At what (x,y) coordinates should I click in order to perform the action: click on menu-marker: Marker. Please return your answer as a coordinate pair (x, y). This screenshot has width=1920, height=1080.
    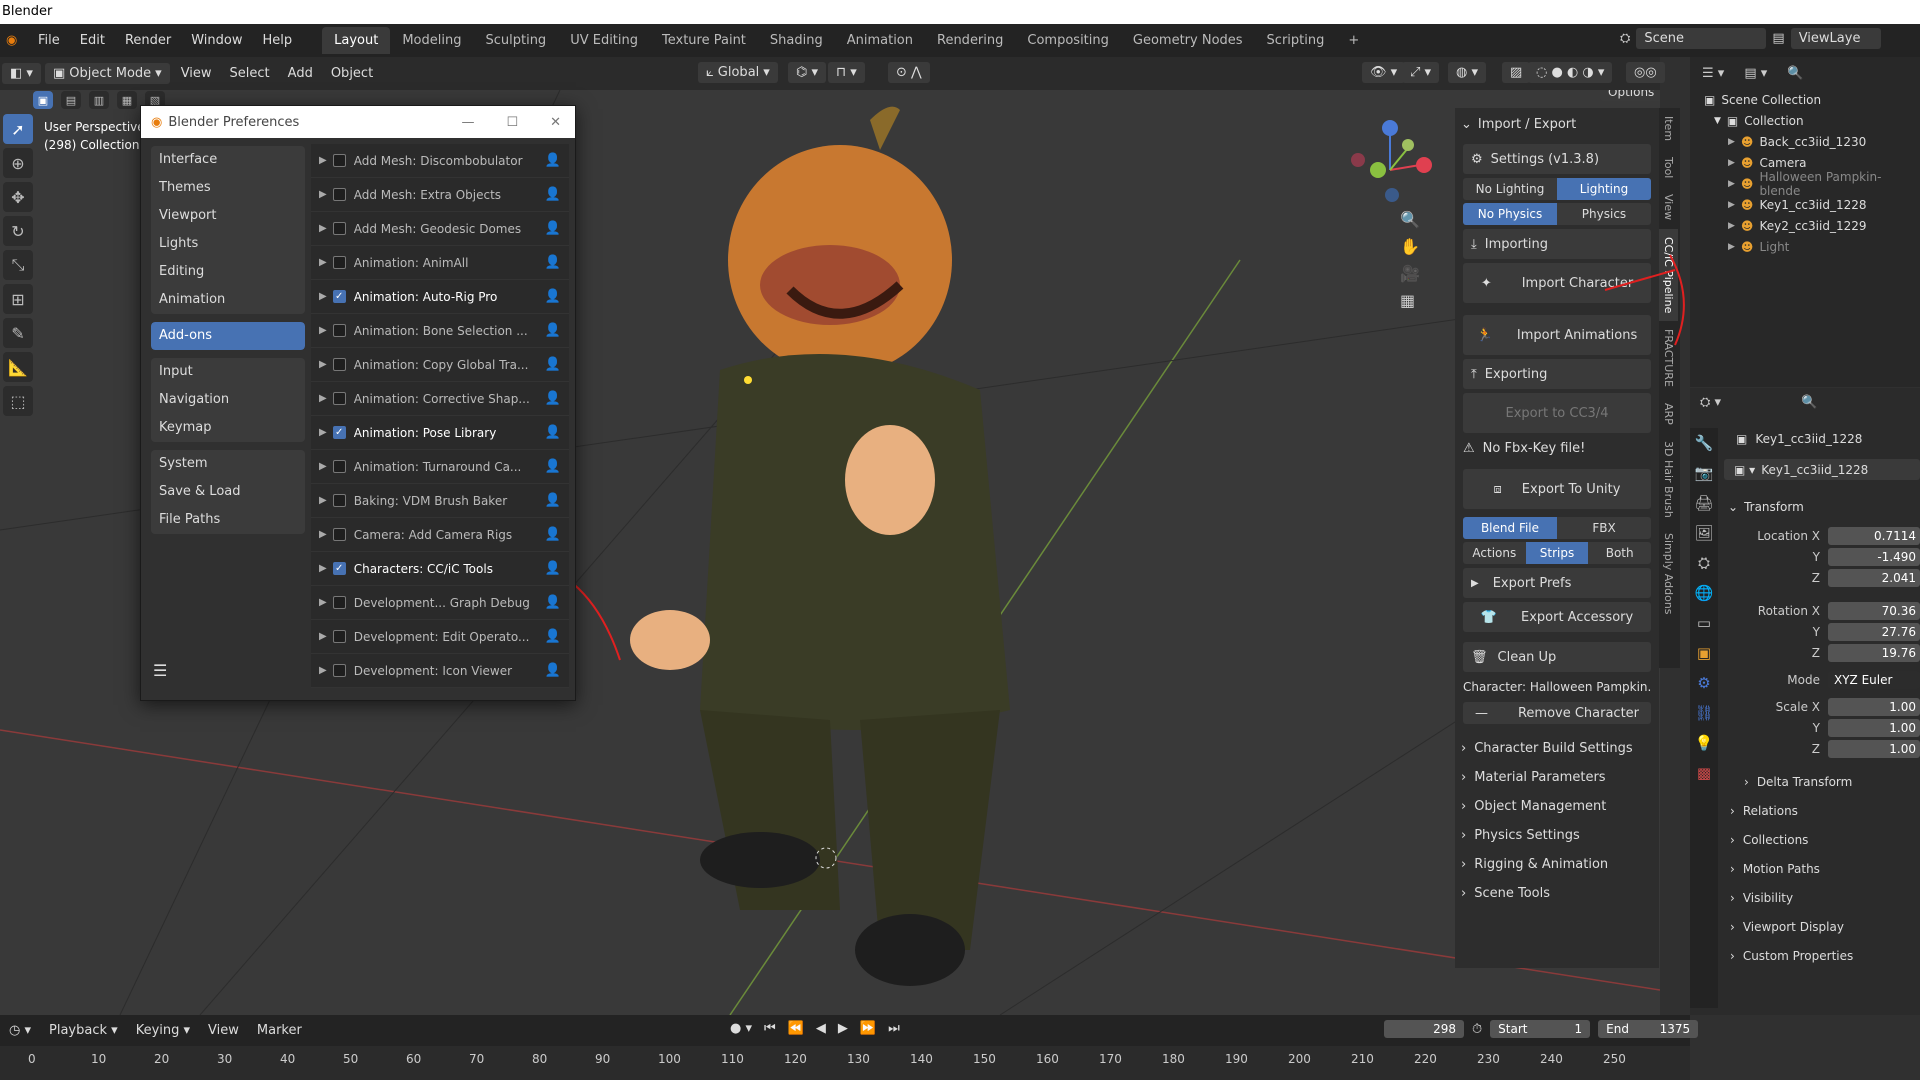
    Looking at the image, I should click on (279, 1030).